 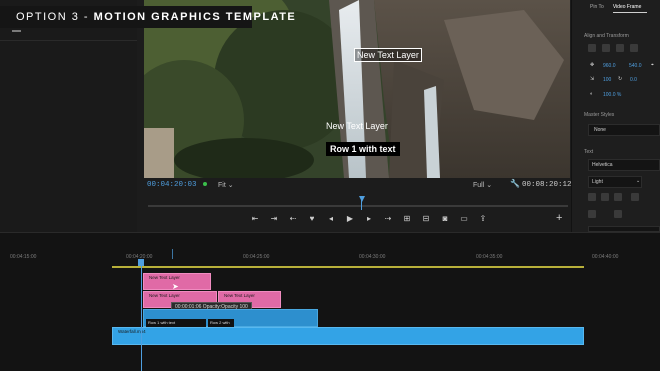 I want to click on title-underline, so click(x=16, y=31).